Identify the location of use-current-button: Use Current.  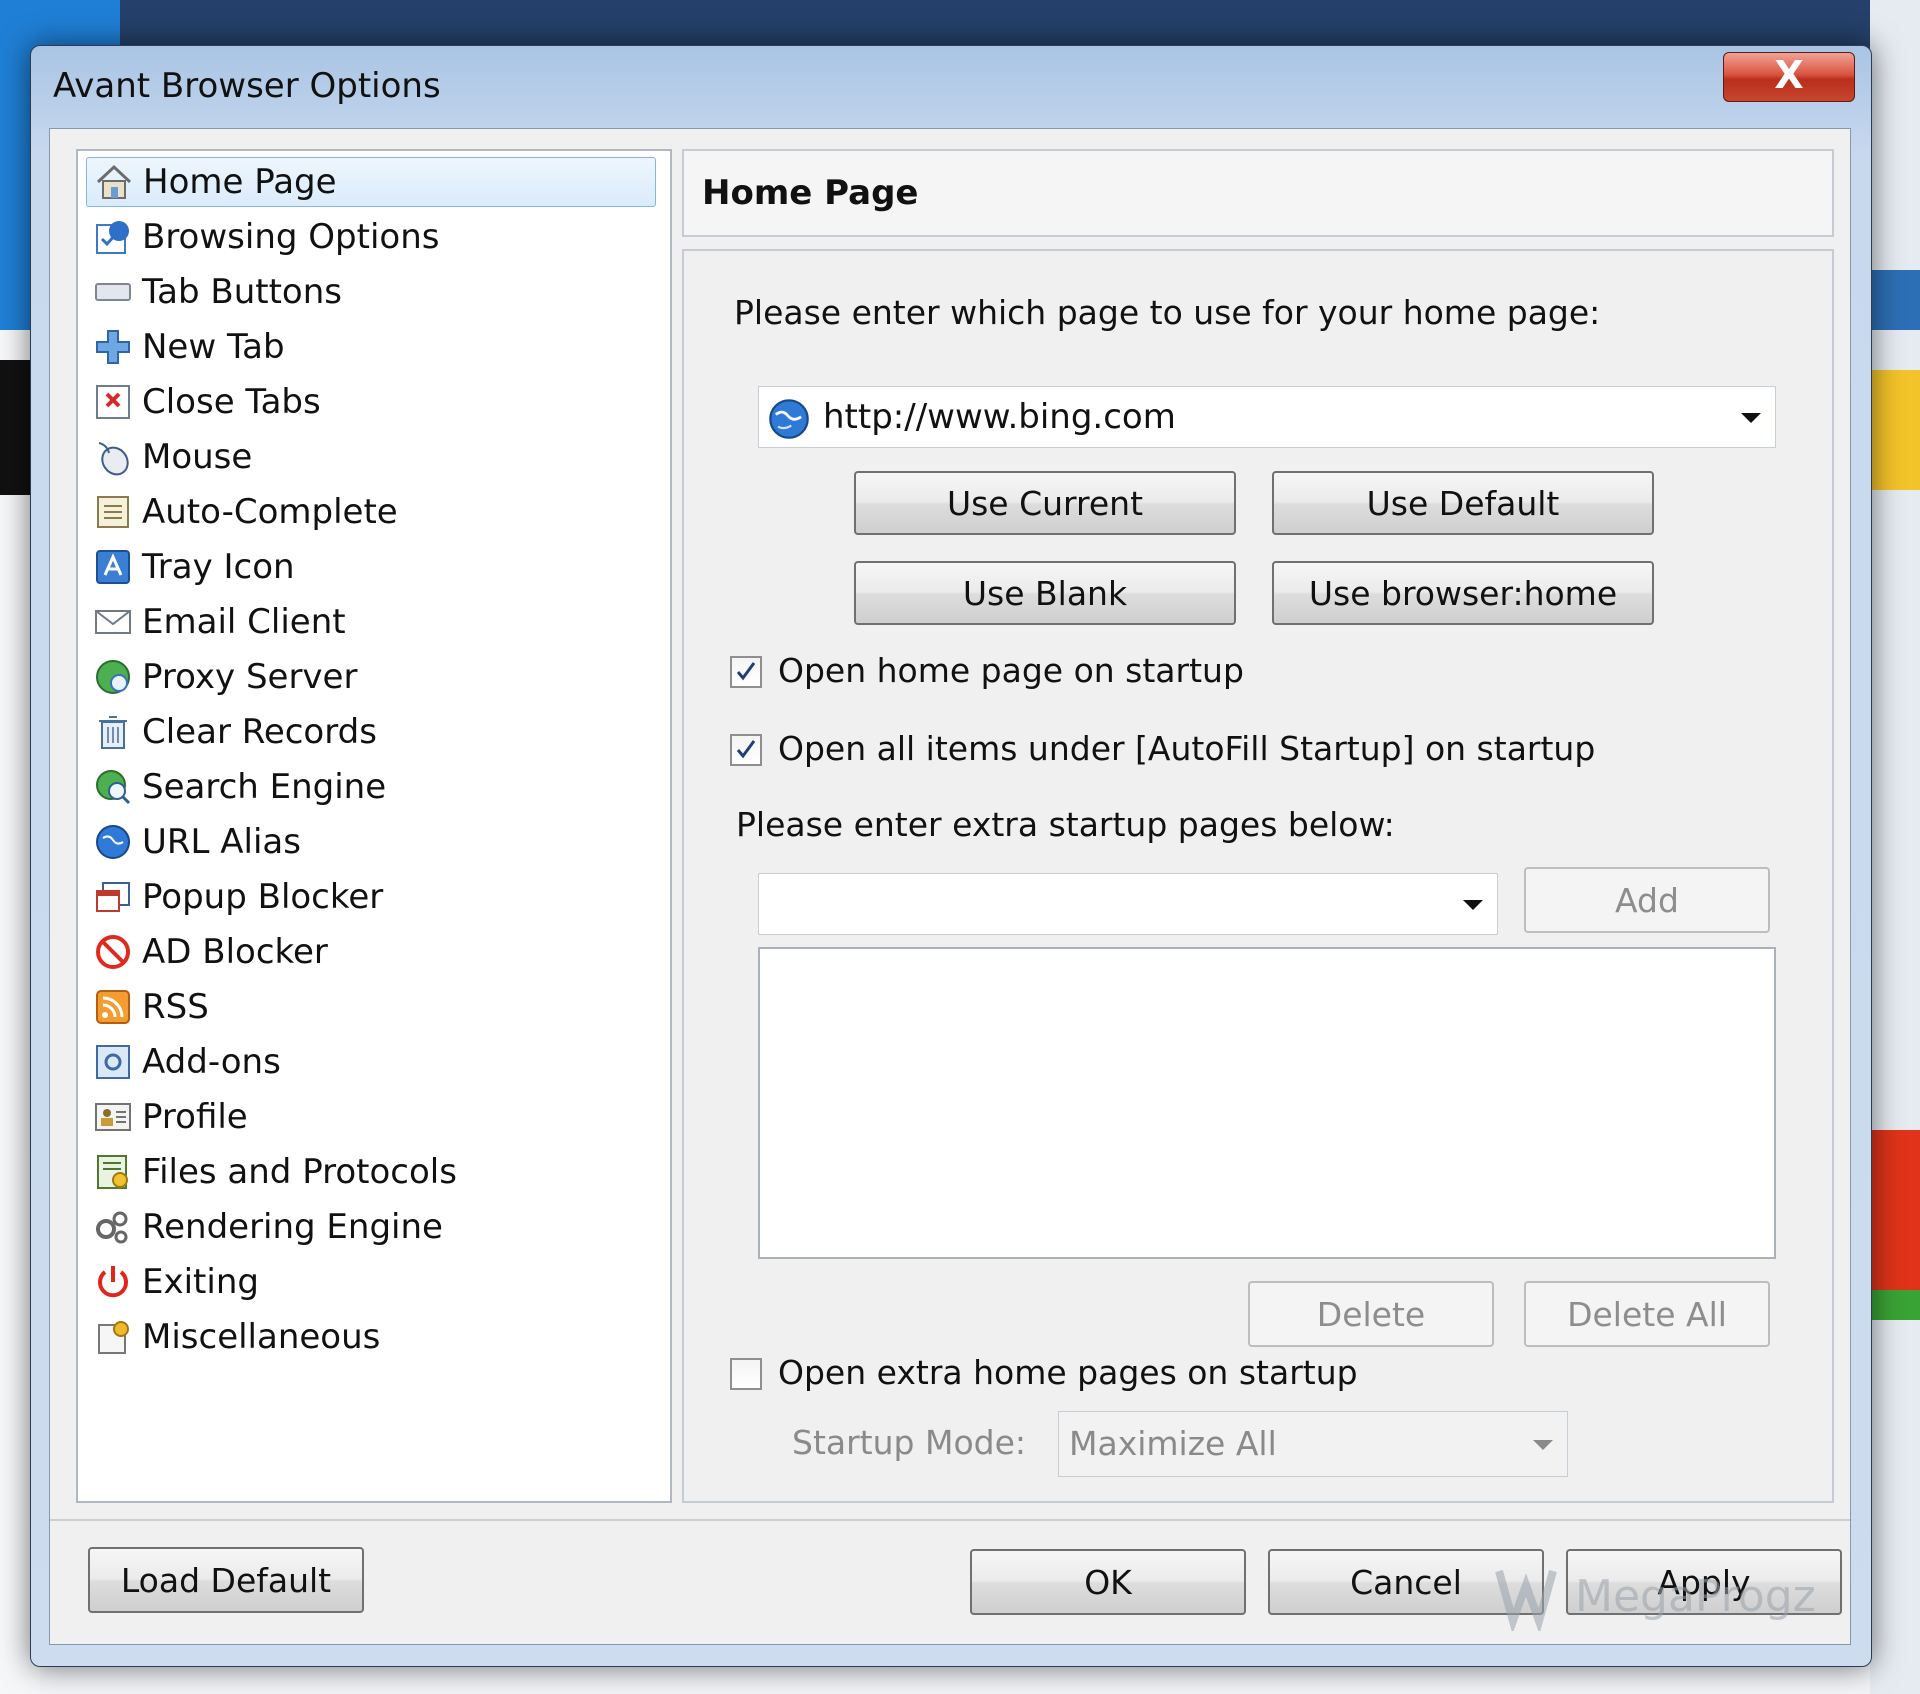
(1045, 503).